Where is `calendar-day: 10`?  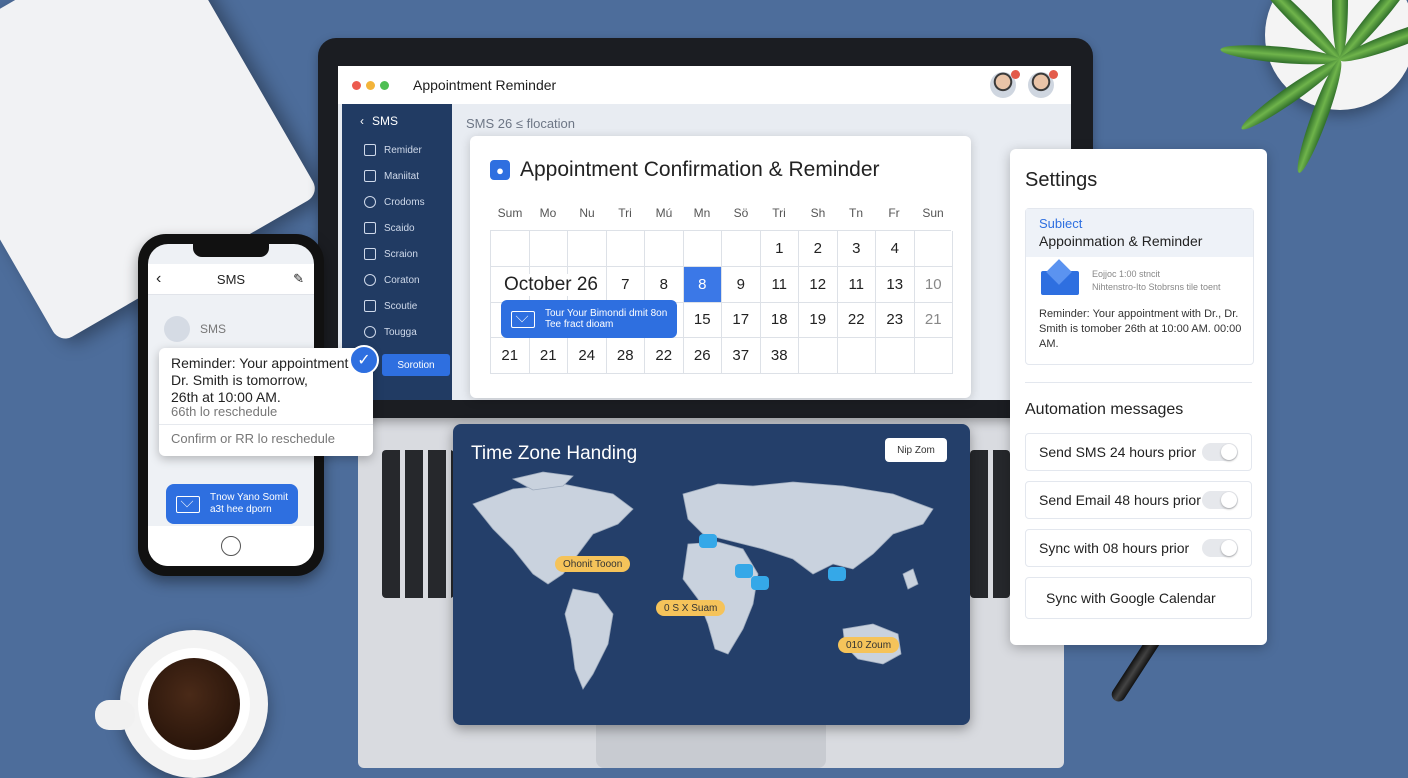 calendar-day: 10 is located at coordinates (933, 284).